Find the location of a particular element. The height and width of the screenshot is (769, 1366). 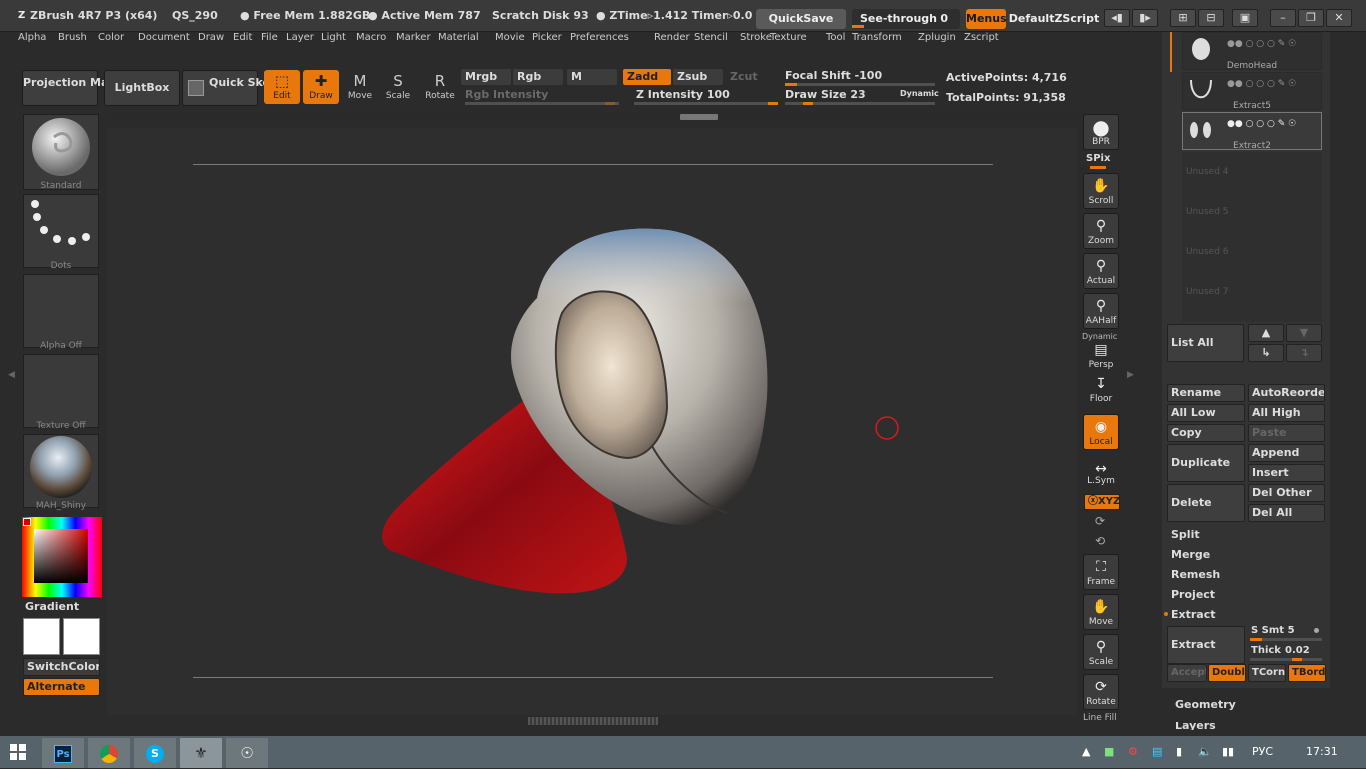

local-button: ◉ Local is located at coordinates (1101, 432).